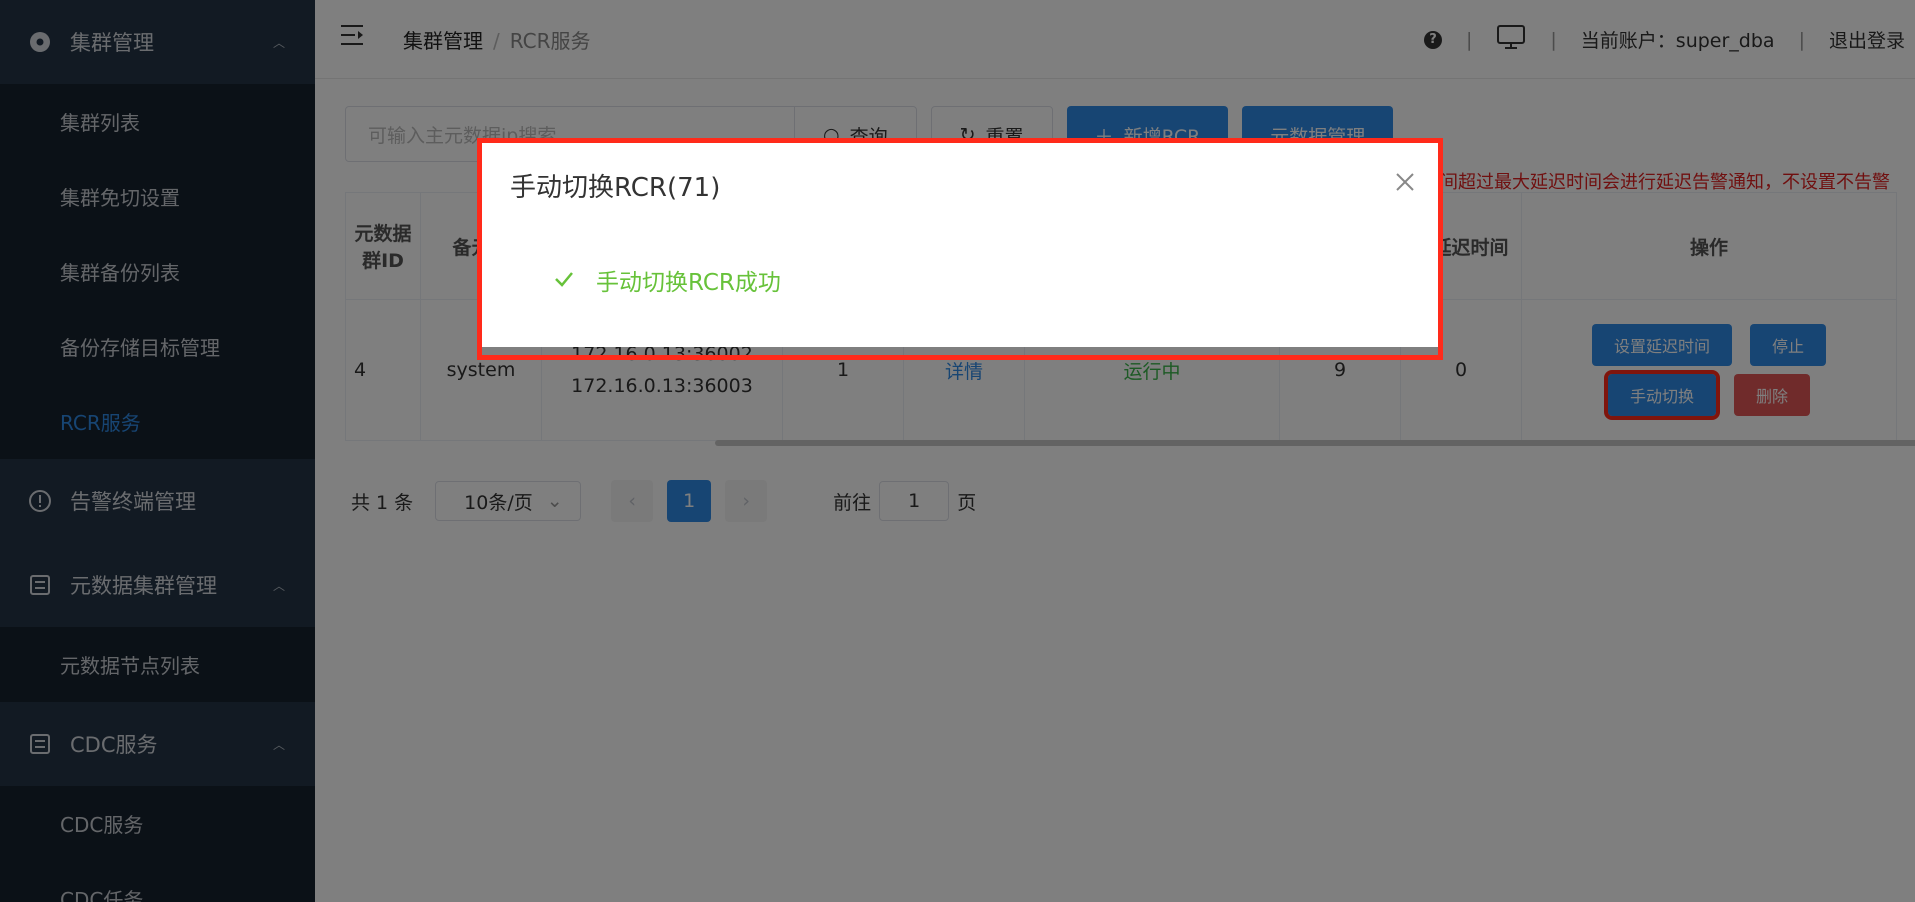 The image size is (1915, 902). What do you see at coordinates (960, 245) in the screenshot?
I see `switch-result-dialog: 手动切换RCR(71) 手动切换RCR成功` at bounding box center [960, 245].